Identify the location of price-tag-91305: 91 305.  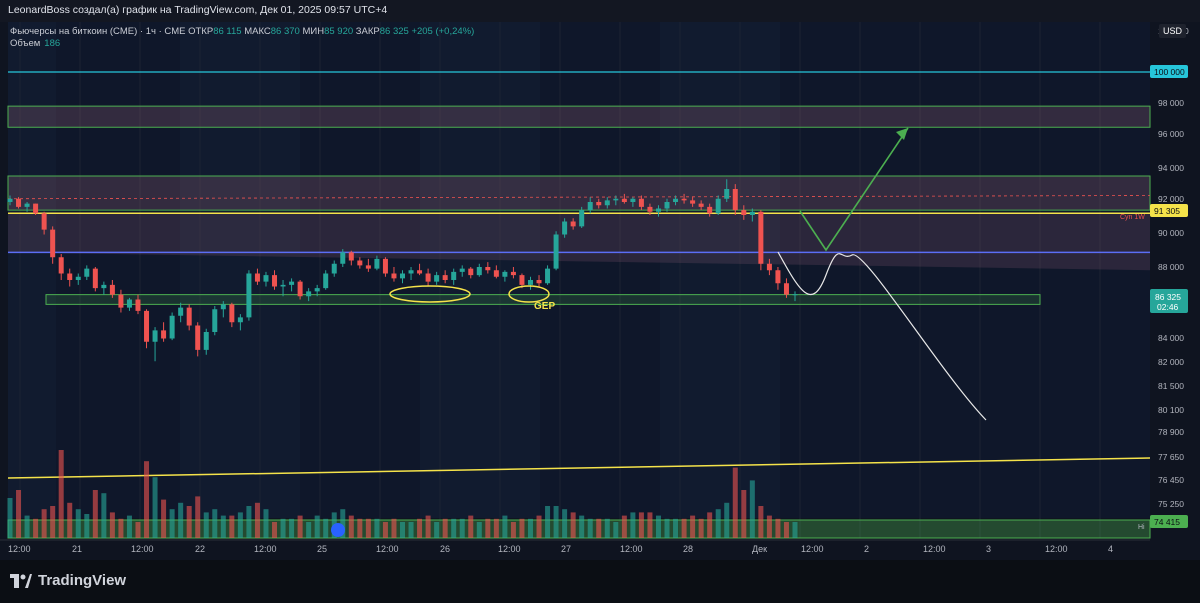
(1167, 211).